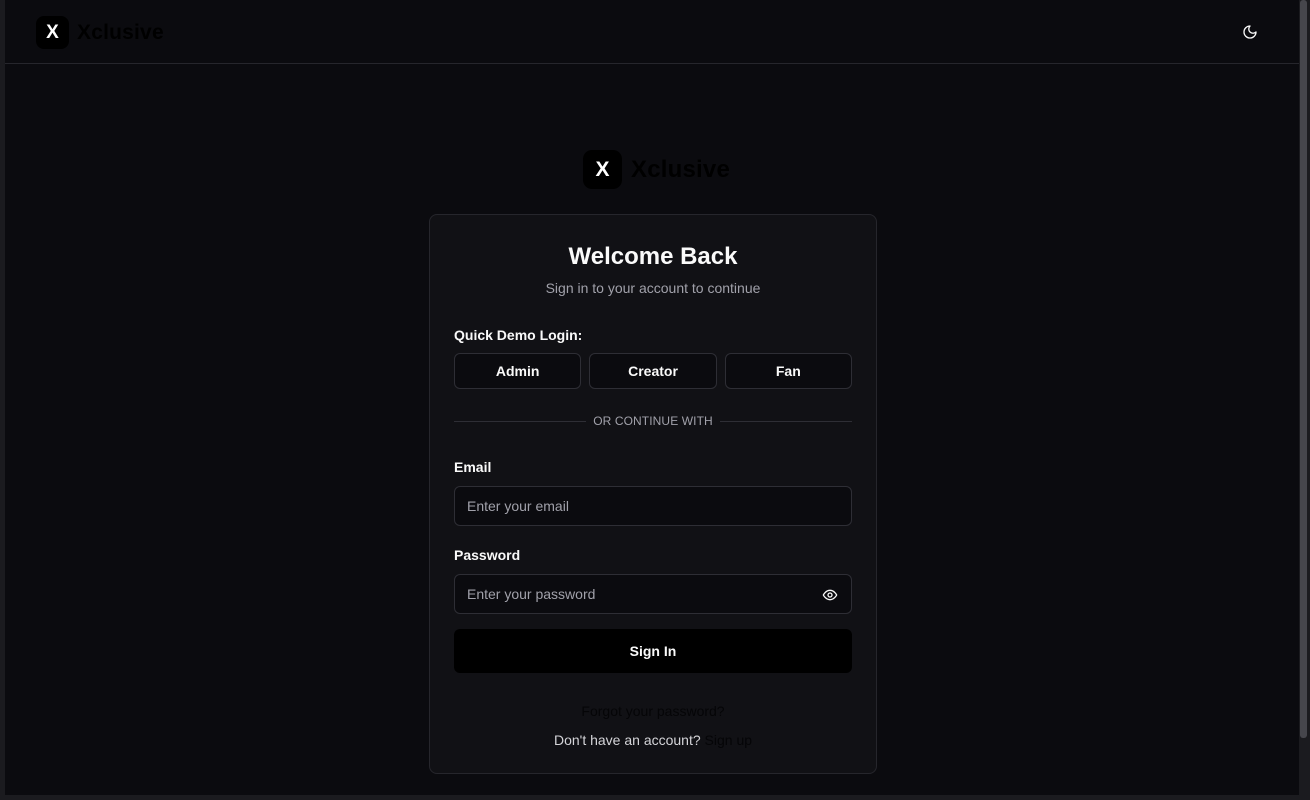 This screenshot has height=800, width=1310. I want to click on email-field, so click(653, 506).